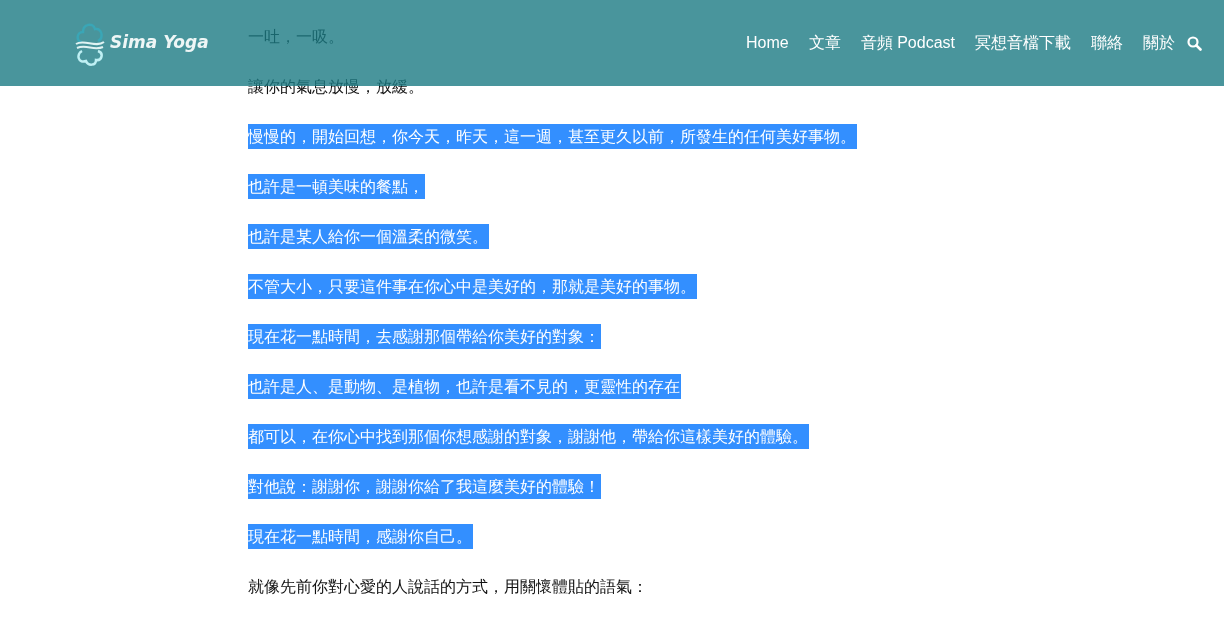 The image size is (1224, 619). What do you see at coordinates (360, 536) in the screenshot?
I see `paragraph: 現在花一點時間，感謝你自己。` at bounding box center [360, 536].